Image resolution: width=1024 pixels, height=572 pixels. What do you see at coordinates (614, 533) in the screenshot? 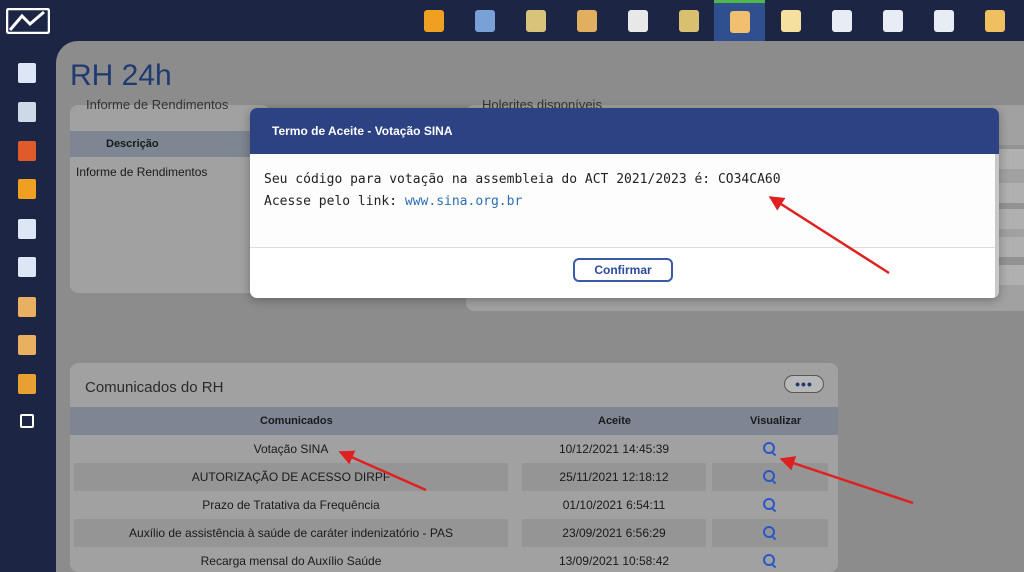
I see `aceite-date: 23/09/2021 6:56:29` at bounding box center [614, 533].